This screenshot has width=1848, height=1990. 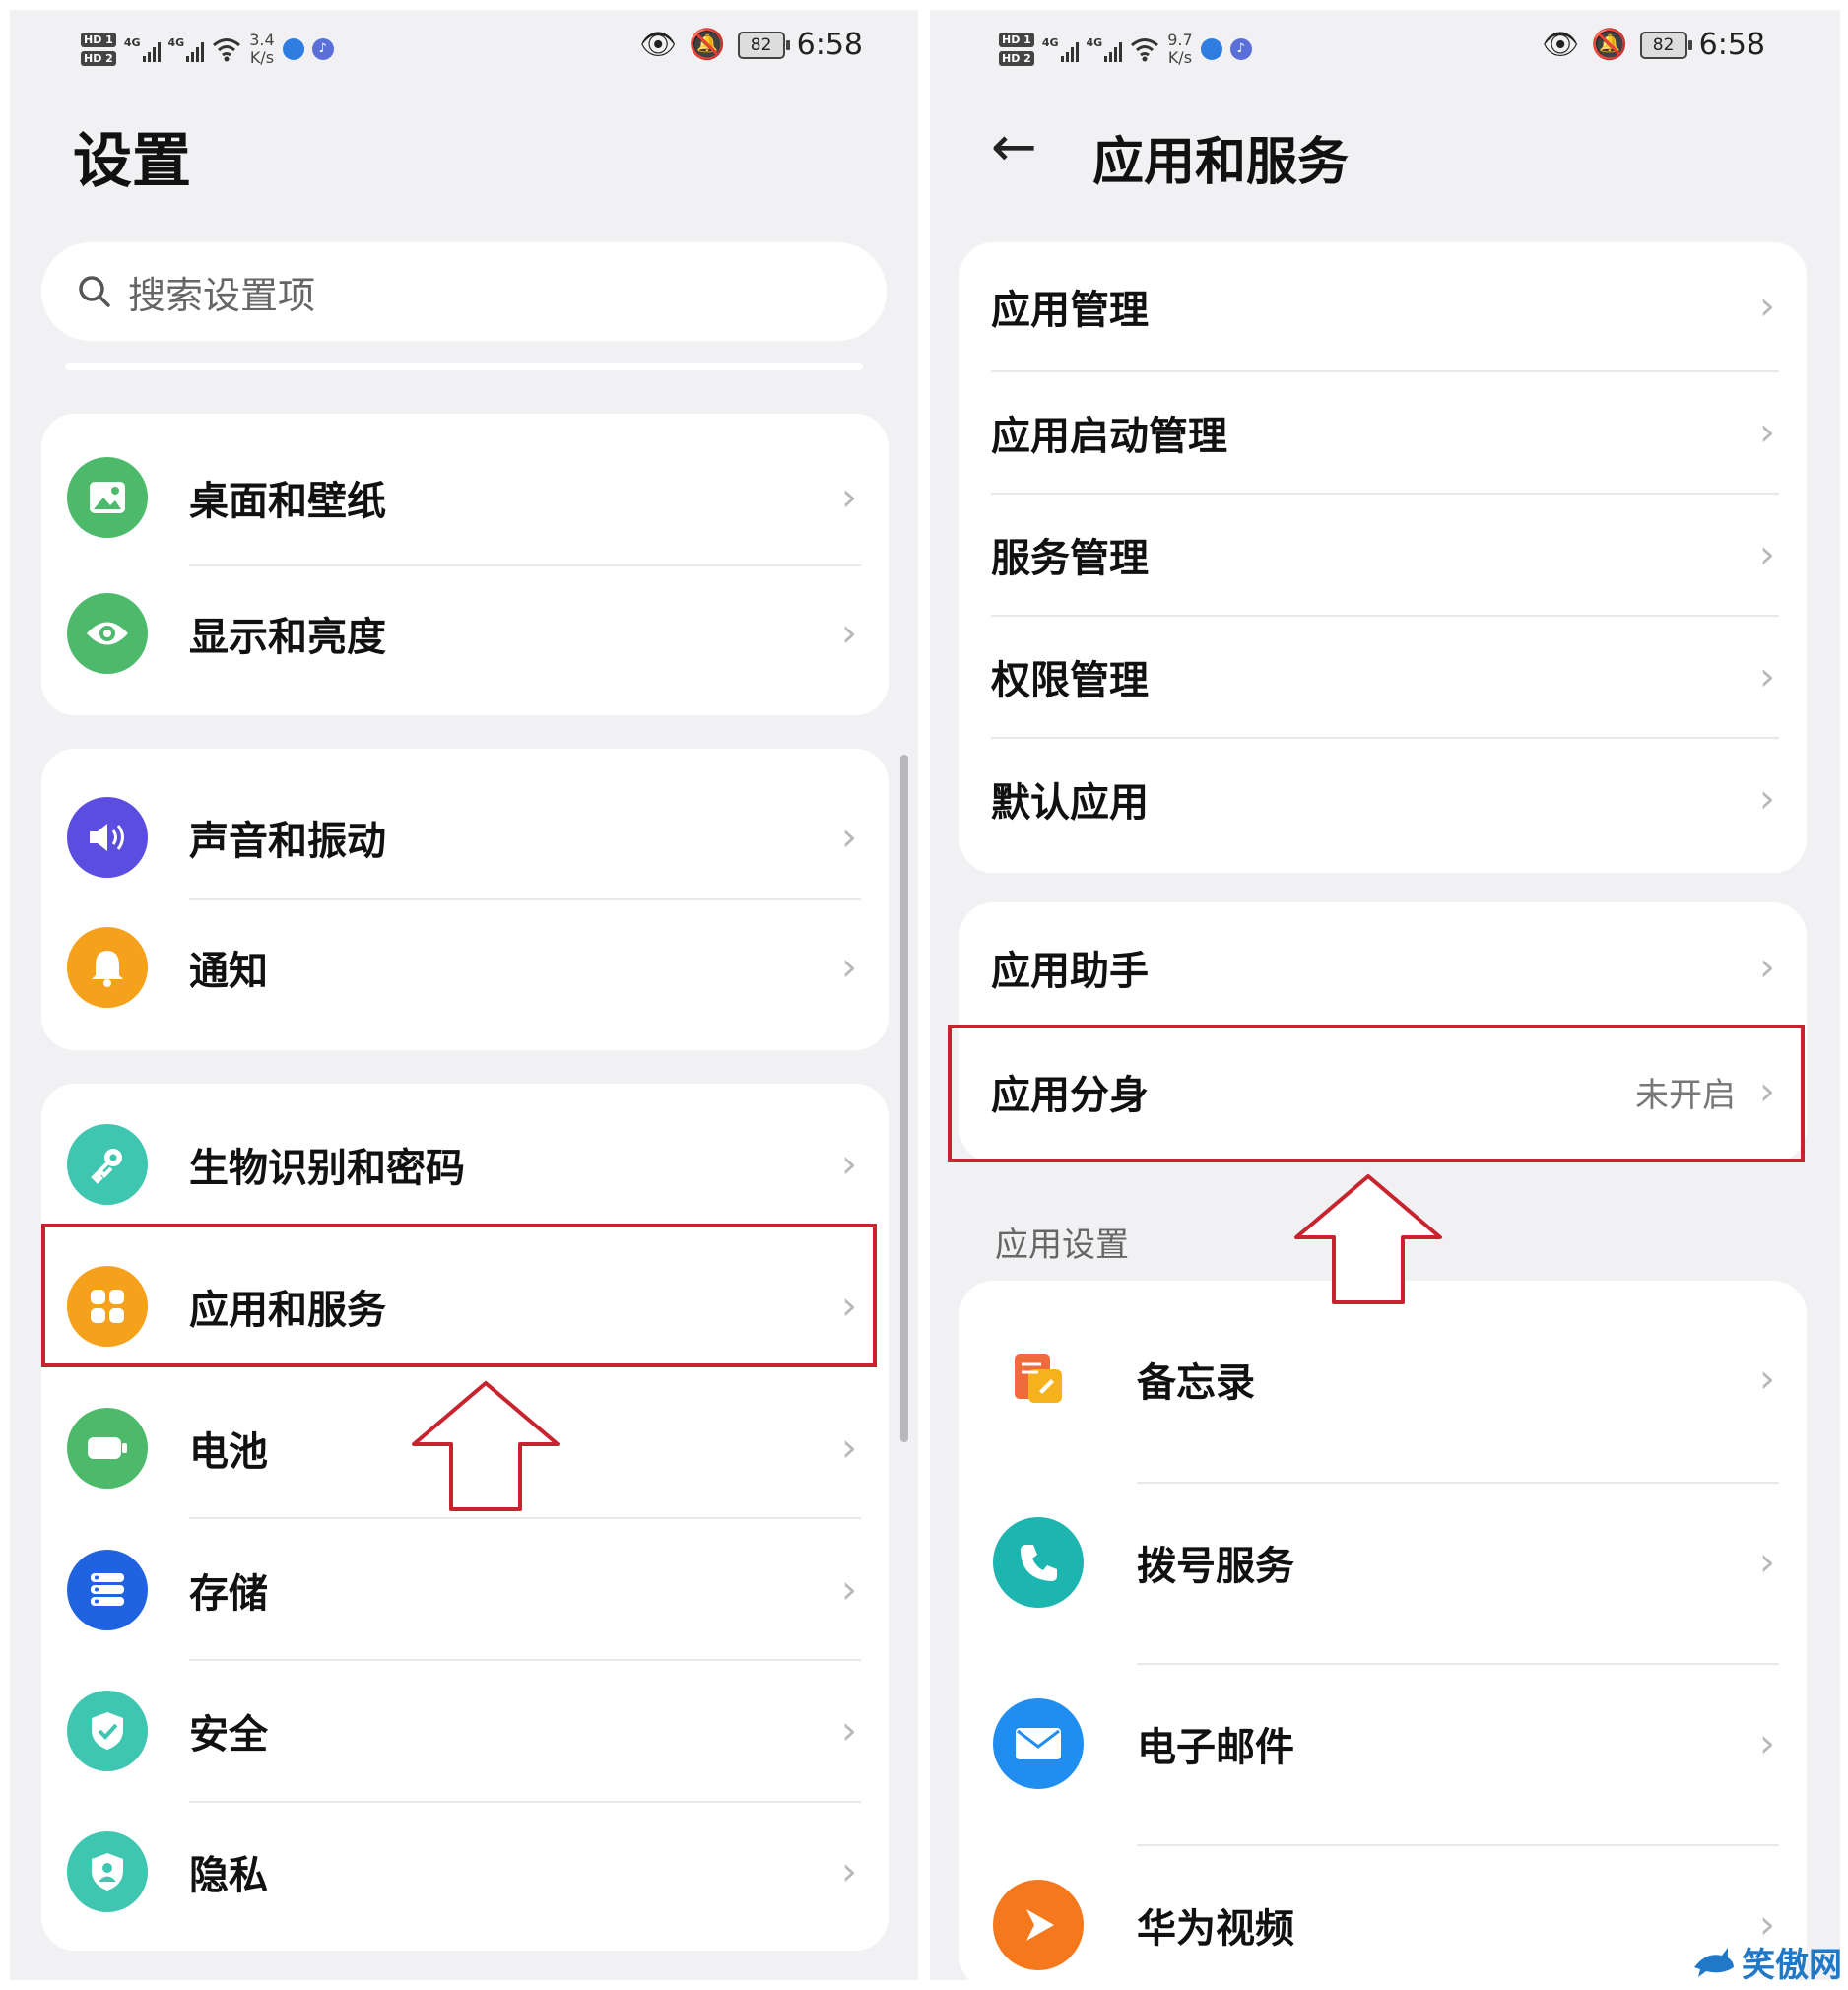 I want to click on section-header-app-settings: 应用设置, so click(x=1062, y=1245).